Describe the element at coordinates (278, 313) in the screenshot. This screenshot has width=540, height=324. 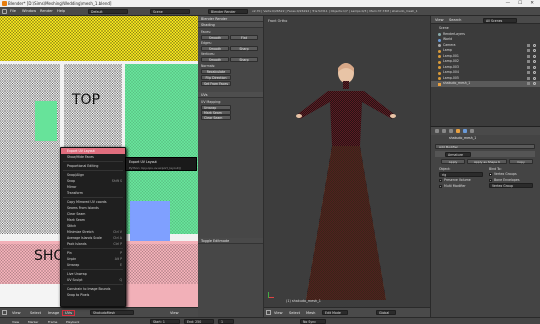
I see `3d-menu-view: View` at that location.